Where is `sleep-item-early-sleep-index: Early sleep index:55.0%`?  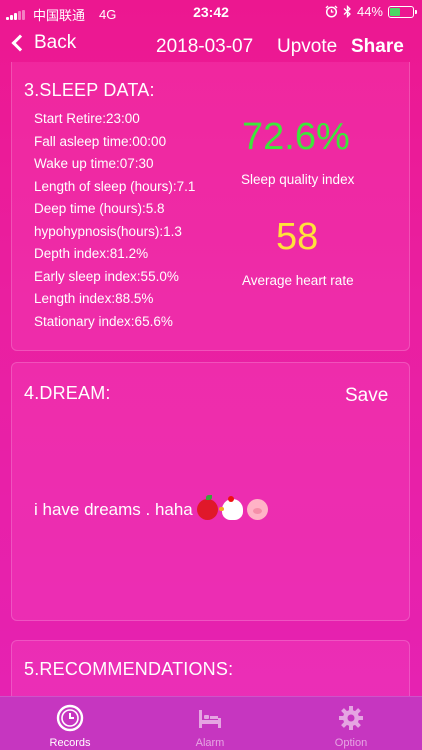 sleep-item-early-sleep-index: Early sleep index:55.0% is located at coordinates (106, 276).